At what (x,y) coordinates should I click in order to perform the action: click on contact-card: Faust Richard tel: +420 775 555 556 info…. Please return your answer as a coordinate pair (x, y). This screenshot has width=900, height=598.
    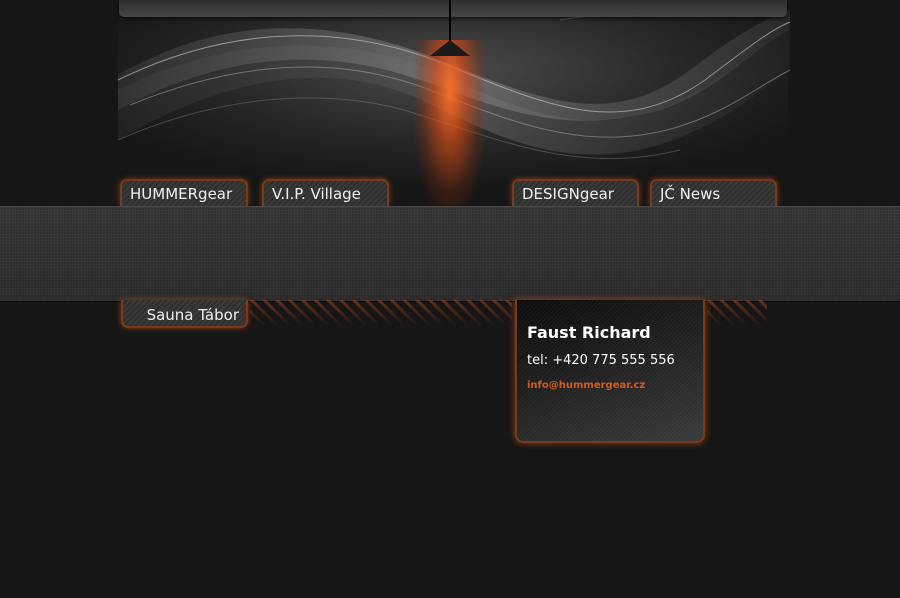
    Looking at the image, I should click on (610, 371).